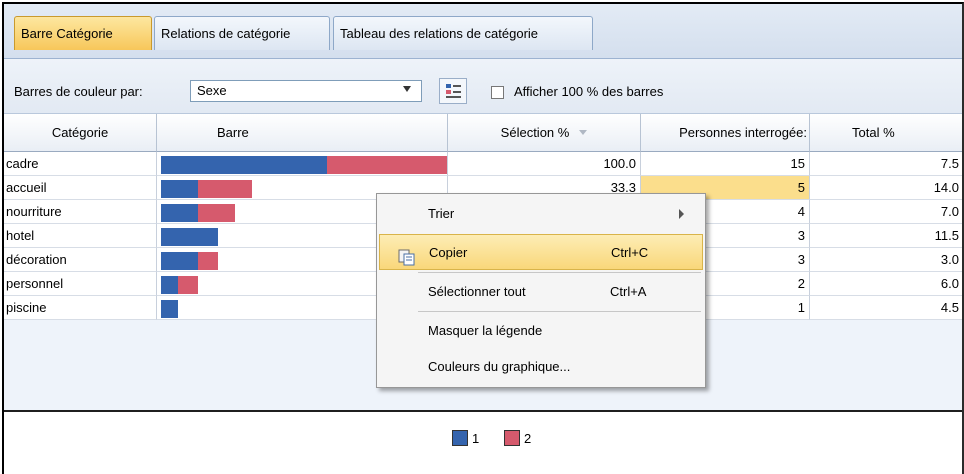 This screenshot has width=964, height=474. Describe the element at coordinates (725, 164) in the screenshot. I see `cell-respondents: 15` at that location.